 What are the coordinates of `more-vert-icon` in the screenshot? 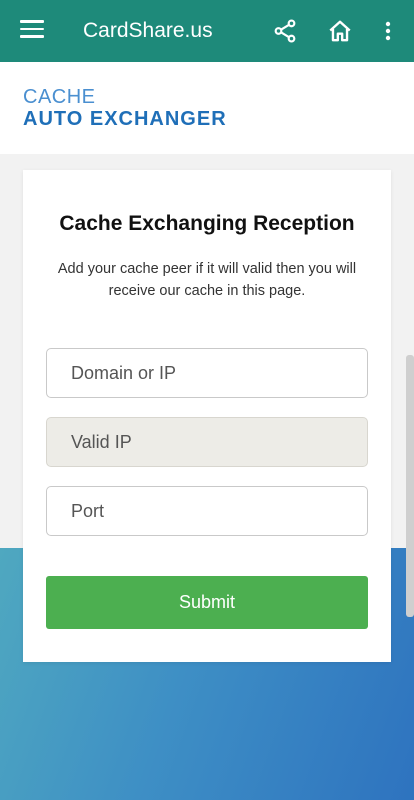 It's located at (388, 31).